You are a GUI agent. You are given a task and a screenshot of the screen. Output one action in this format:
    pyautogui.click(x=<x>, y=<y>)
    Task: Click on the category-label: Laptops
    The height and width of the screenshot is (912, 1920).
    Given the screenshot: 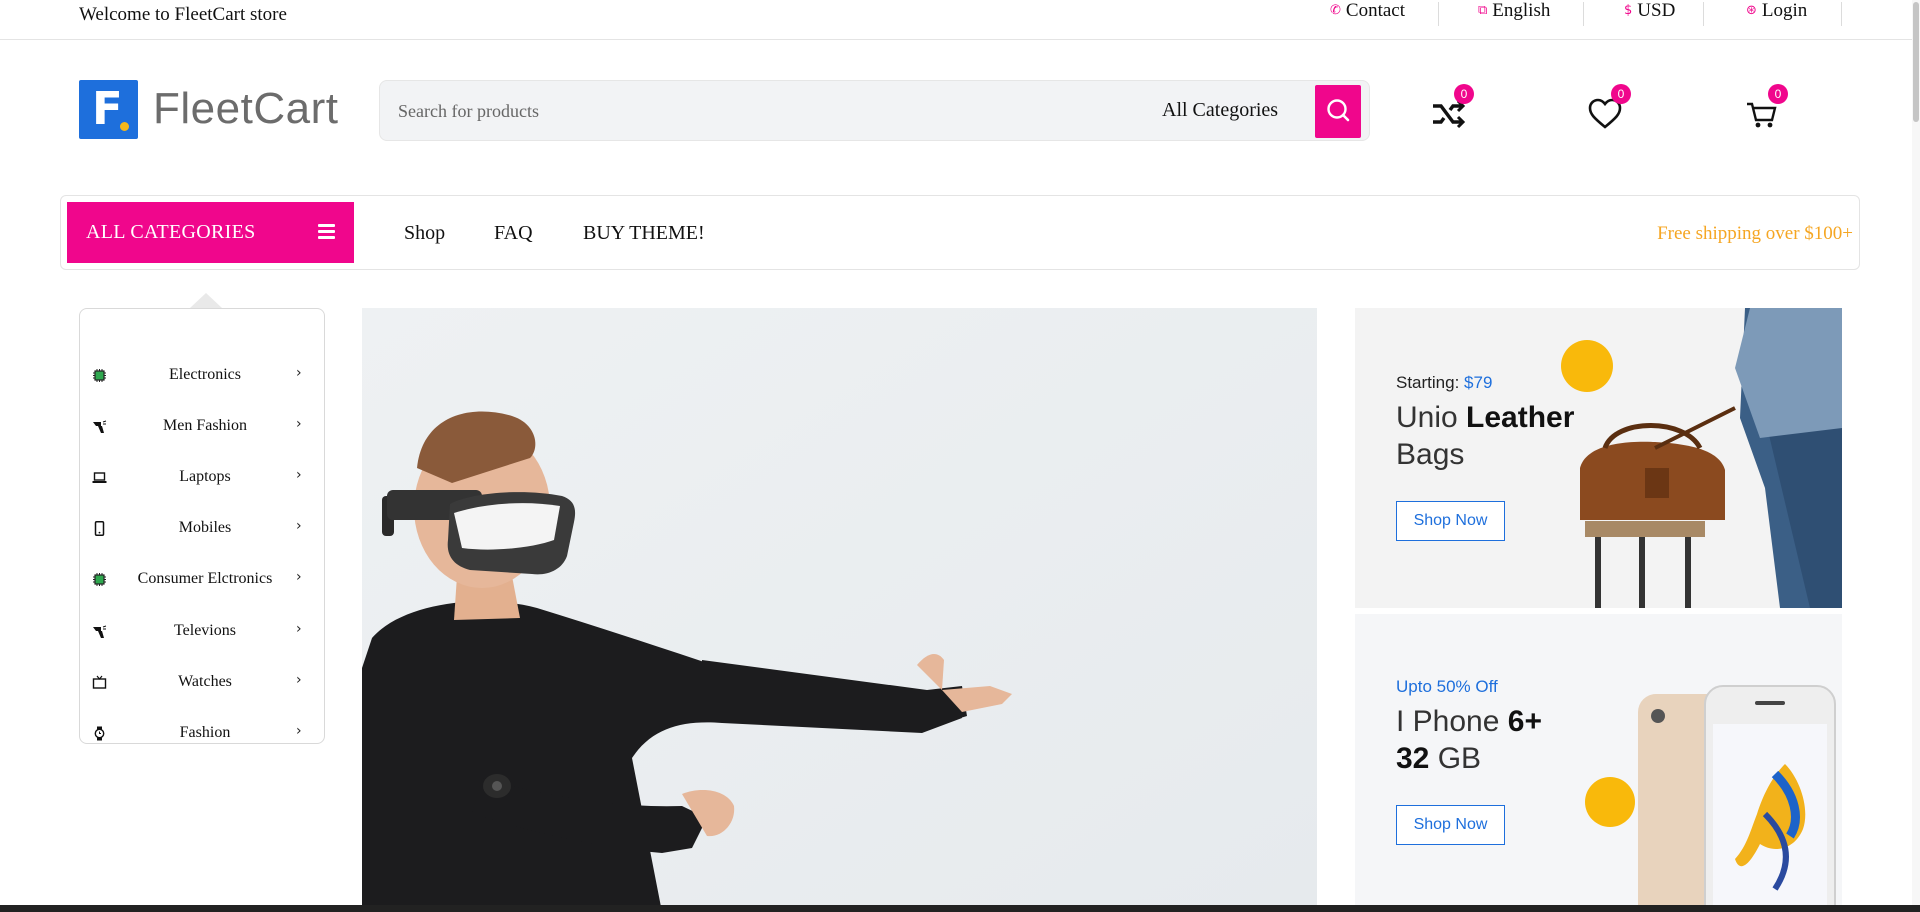 What is the action you would take?
    pyautogui.click(x=205, y=476)
    